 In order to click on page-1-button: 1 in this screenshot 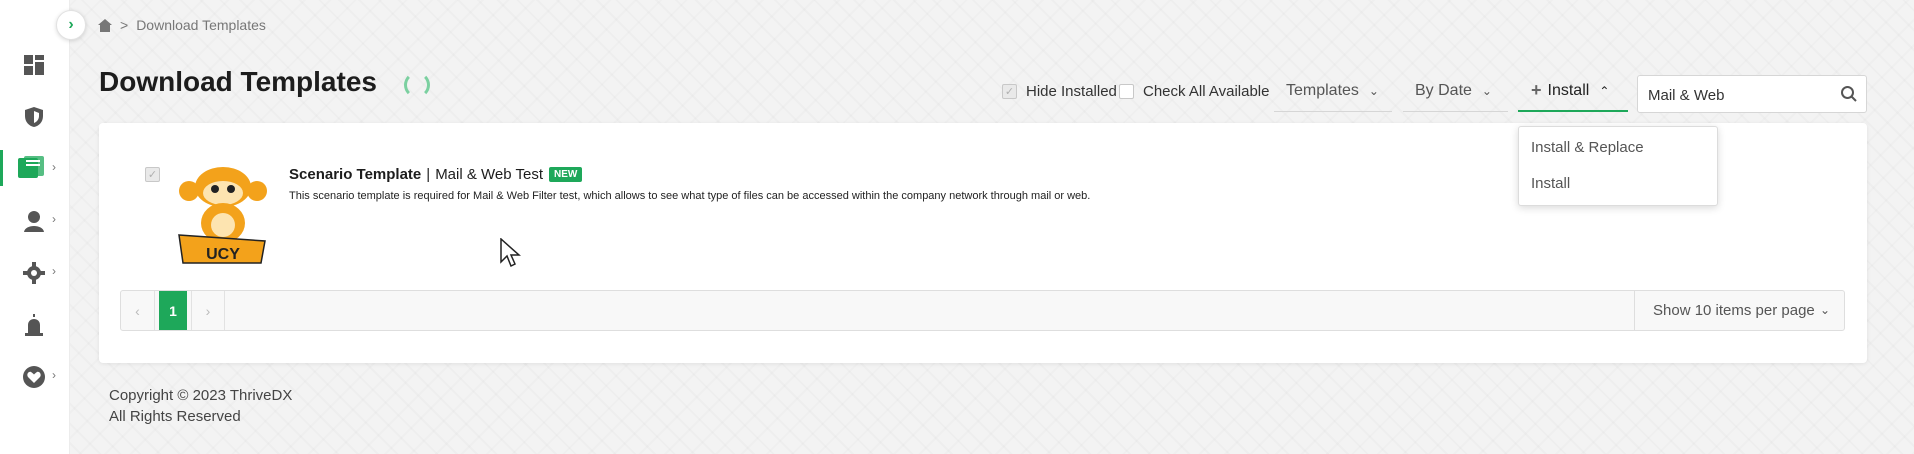, I will do `click(173, 310)`.